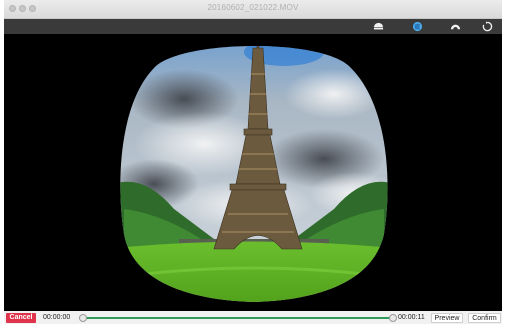 The image size is (506, 324). I want to click on playback-bar: Cancel 00:00:00 00:00:11 Preview Confirm, so click(253, 317).